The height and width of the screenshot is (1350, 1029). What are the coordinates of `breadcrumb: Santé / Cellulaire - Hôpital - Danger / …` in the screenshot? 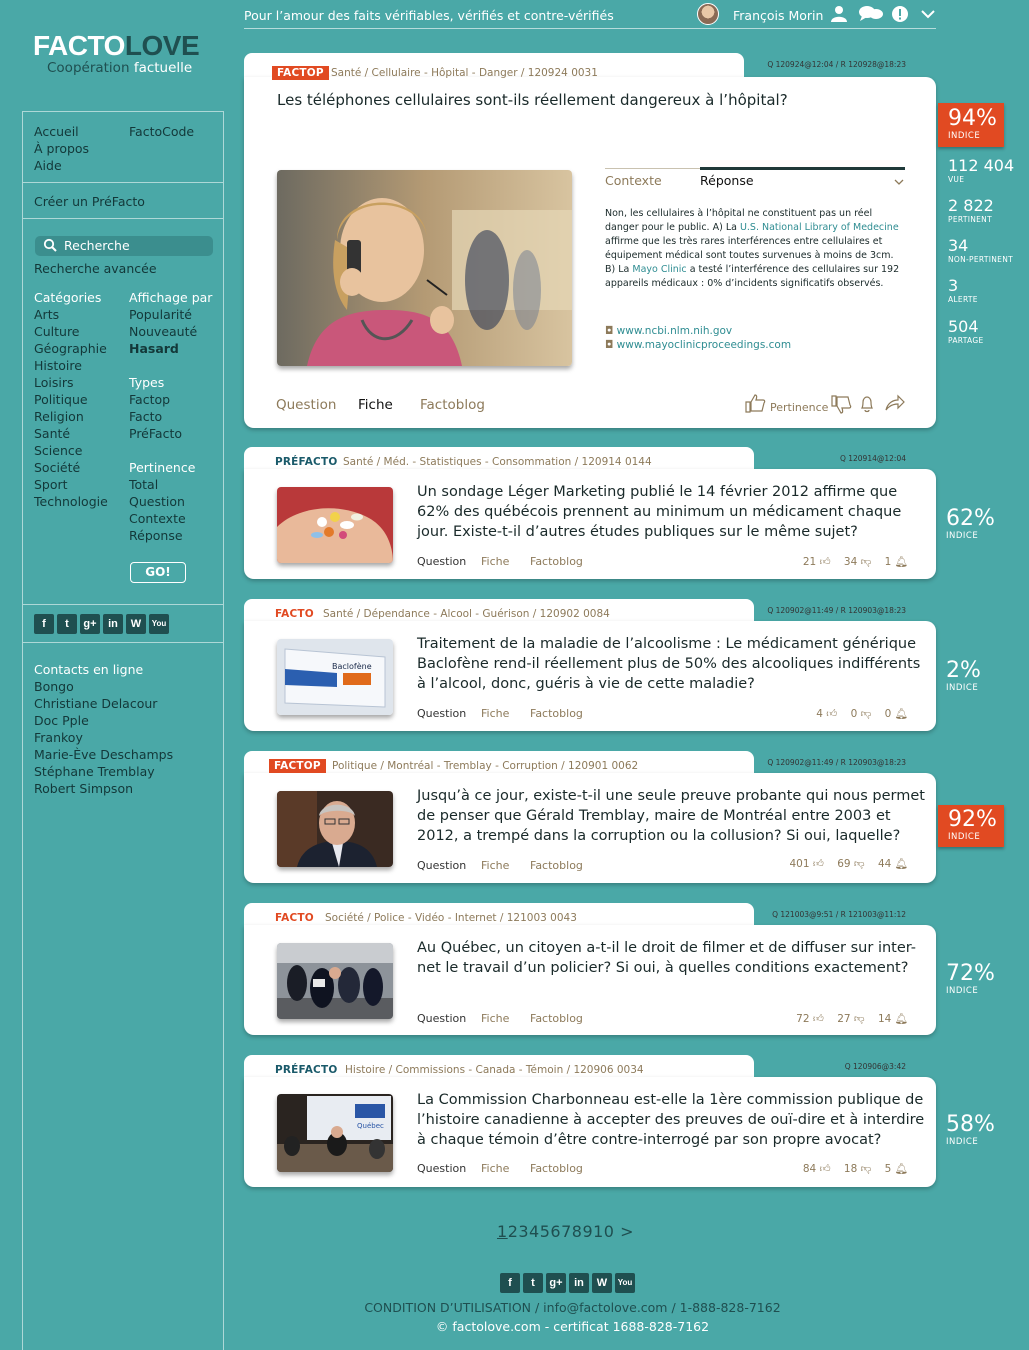 It's located at (464, 73).